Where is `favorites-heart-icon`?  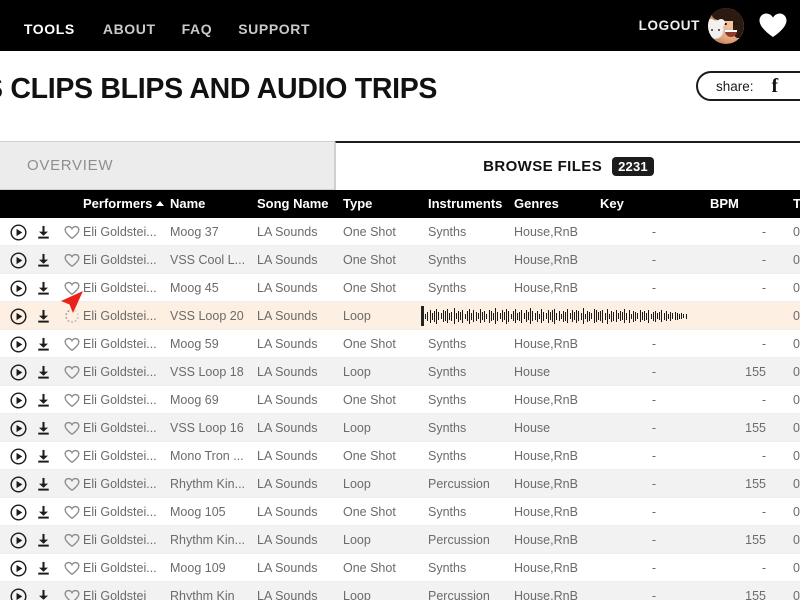 favorites-heart-icon is located at coordinates (773, 25).